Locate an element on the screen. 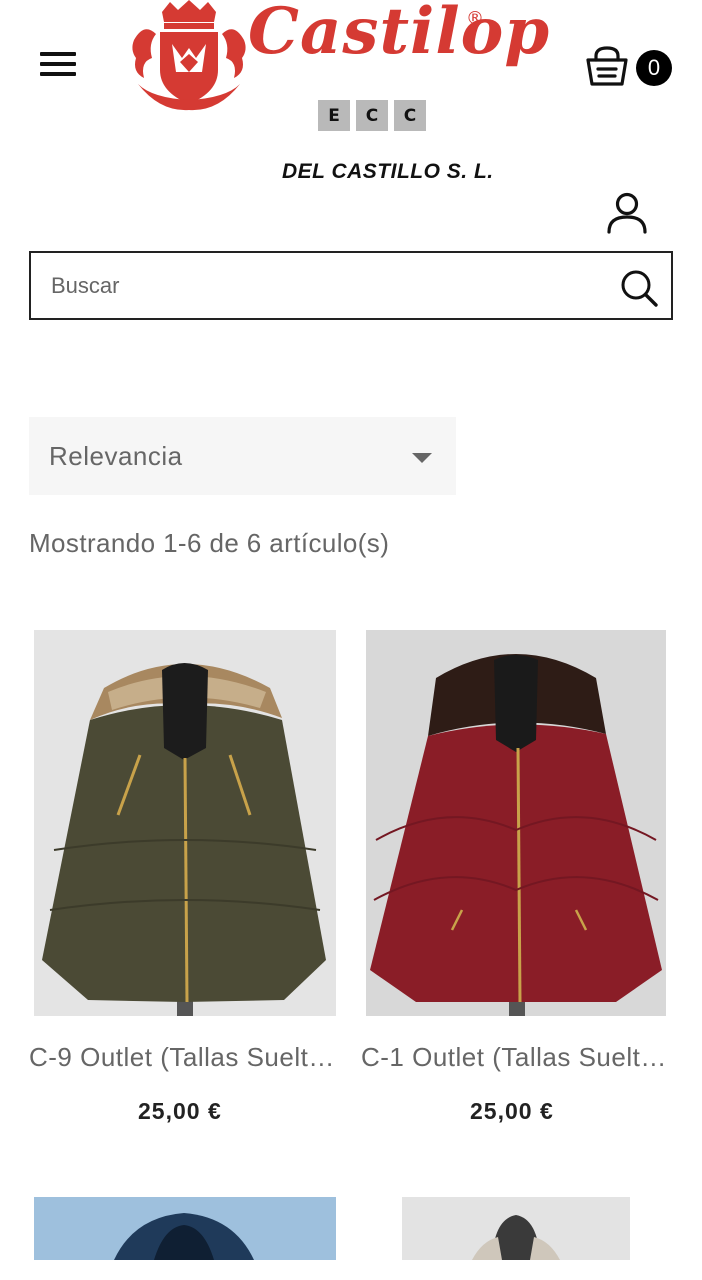 The image size is (702, 1280). user-account-button is located at coordinates (627, 212).